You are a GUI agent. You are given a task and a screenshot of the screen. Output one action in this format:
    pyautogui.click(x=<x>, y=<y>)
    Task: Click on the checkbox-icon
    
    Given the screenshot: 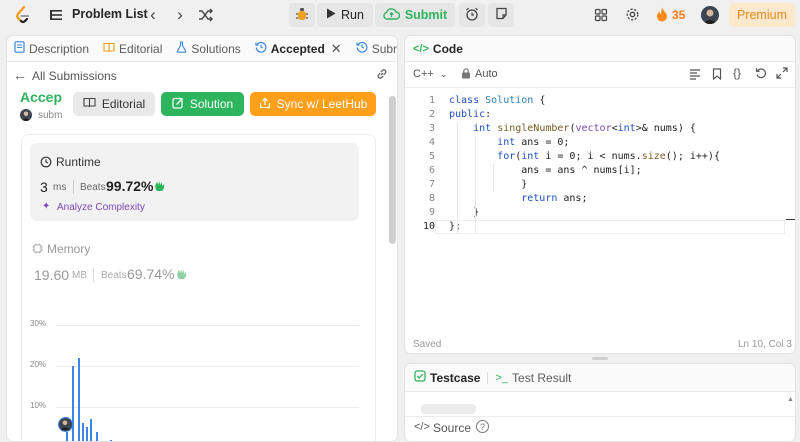 What is the action you would take?
    pyautogui.click(x=420, y=377)
    